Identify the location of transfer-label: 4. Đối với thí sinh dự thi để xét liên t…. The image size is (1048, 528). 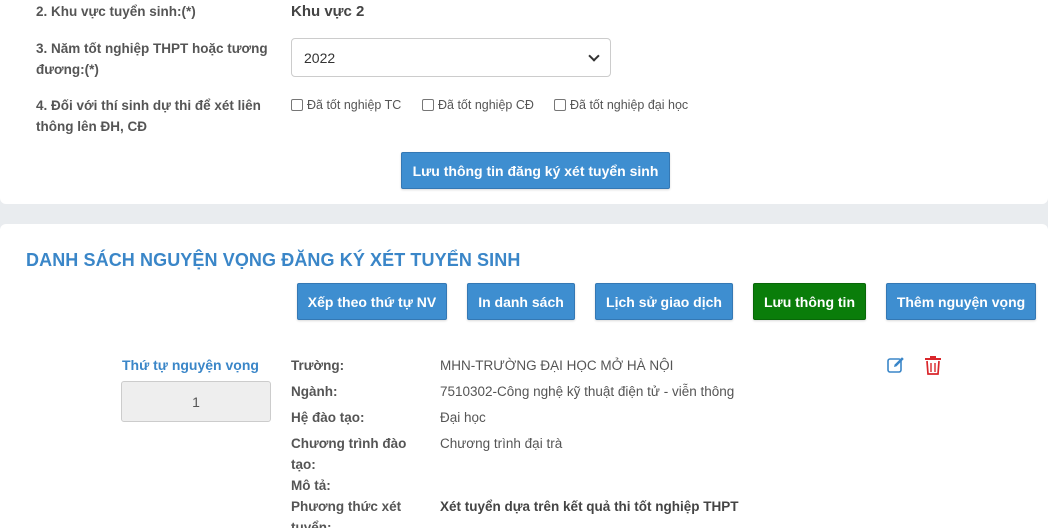
(148, 116).